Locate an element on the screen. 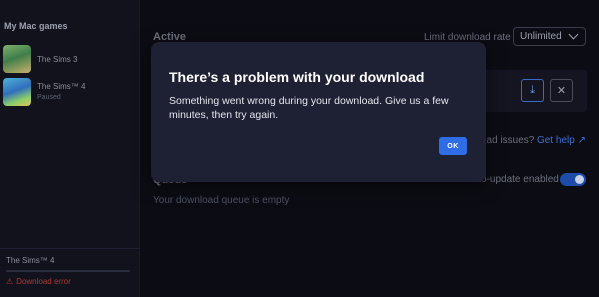 This screenshot has height=297, width=599. download-rate-select: Unlimited is located at coordinates (549, 36).